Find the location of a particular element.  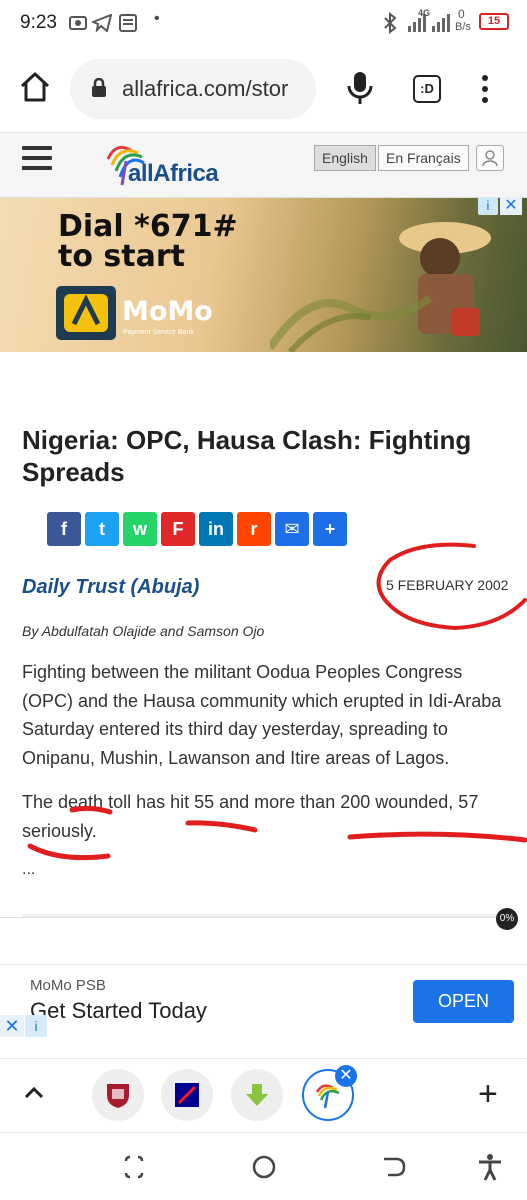

home-icon is located at coordinates (35, 87).